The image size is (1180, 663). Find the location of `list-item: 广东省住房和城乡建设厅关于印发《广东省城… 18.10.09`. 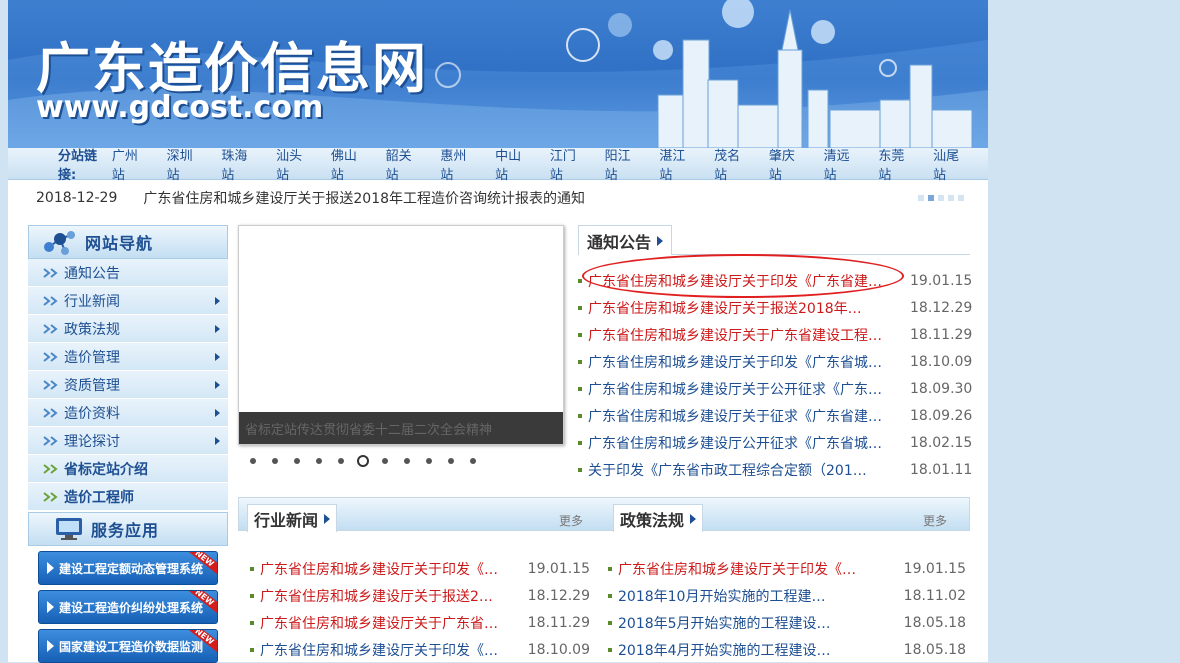

list-item: 广东省住房和城乡建设厅关于印发《广东省城… 18.10.09 is located at coordinates (775, 361).